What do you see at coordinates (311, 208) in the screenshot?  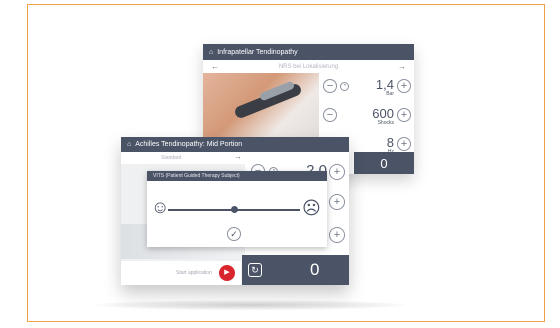 I see `sad-face-icon: ☹` at bounding box center [311, 208].